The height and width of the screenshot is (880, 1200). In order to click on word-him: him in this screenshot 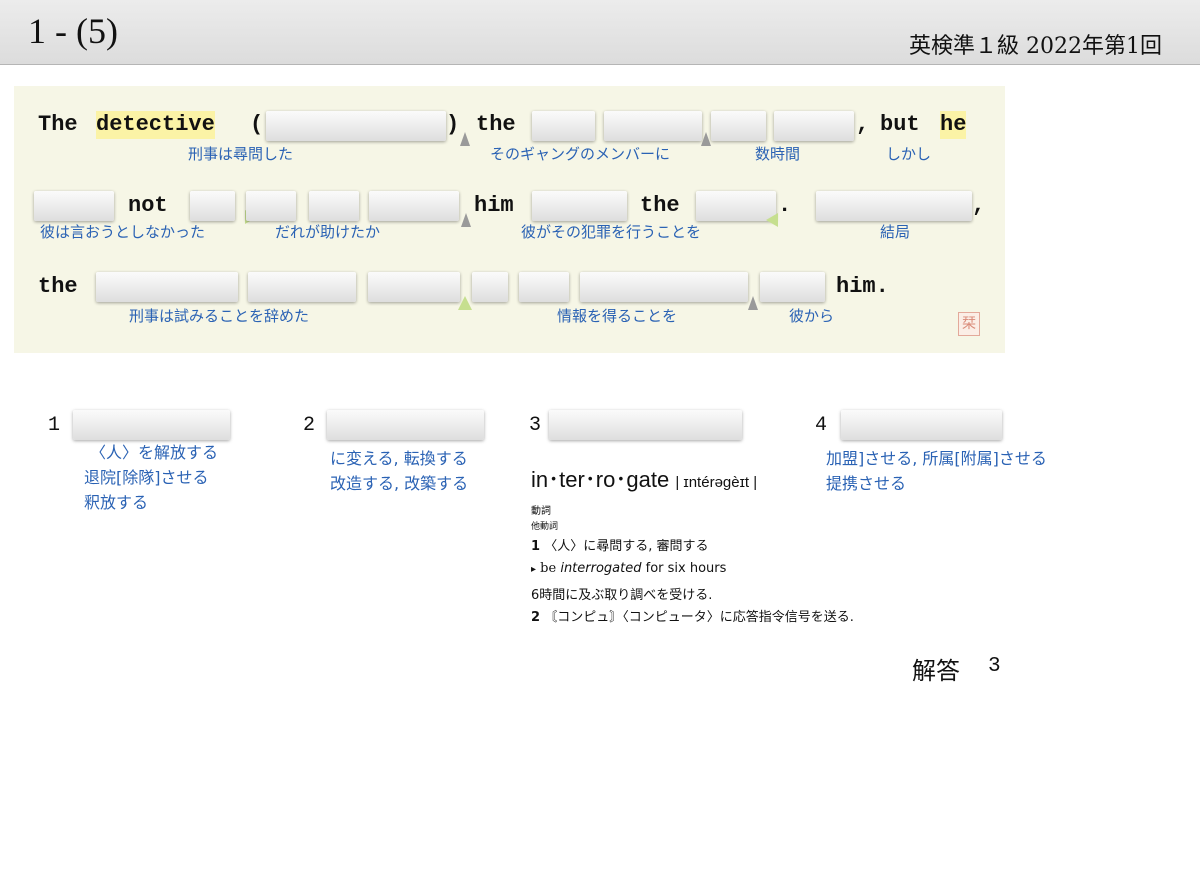, I will do `click(494, 205)`.